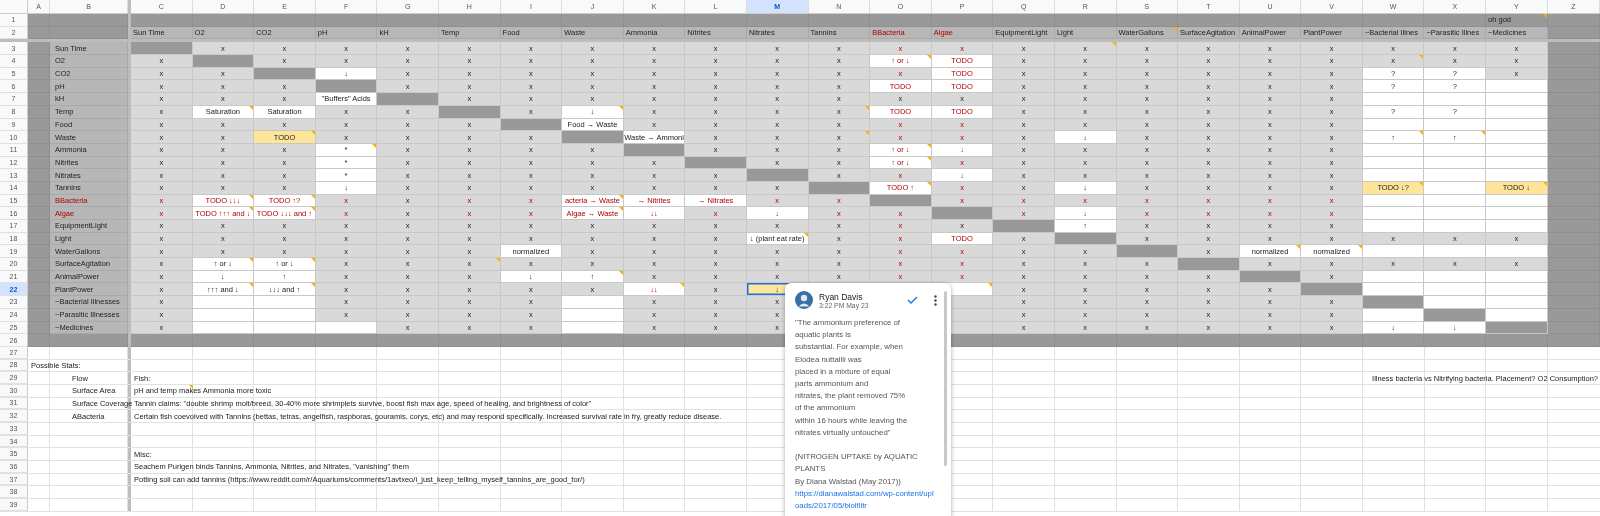  I want to click on author-name: Ryan Davis, so click(841, 296).